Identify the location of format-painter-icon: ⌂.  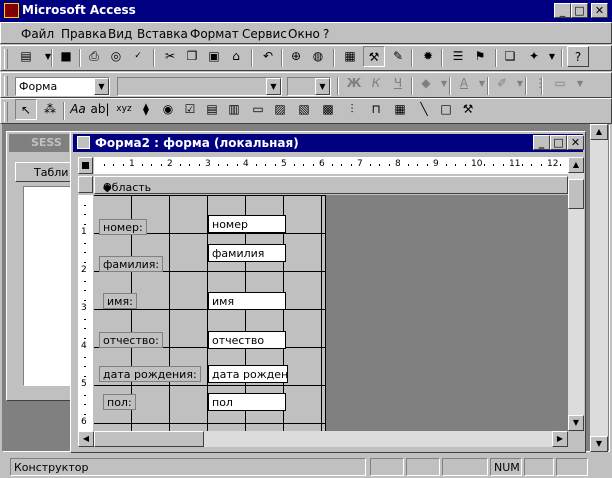
(236, 56).